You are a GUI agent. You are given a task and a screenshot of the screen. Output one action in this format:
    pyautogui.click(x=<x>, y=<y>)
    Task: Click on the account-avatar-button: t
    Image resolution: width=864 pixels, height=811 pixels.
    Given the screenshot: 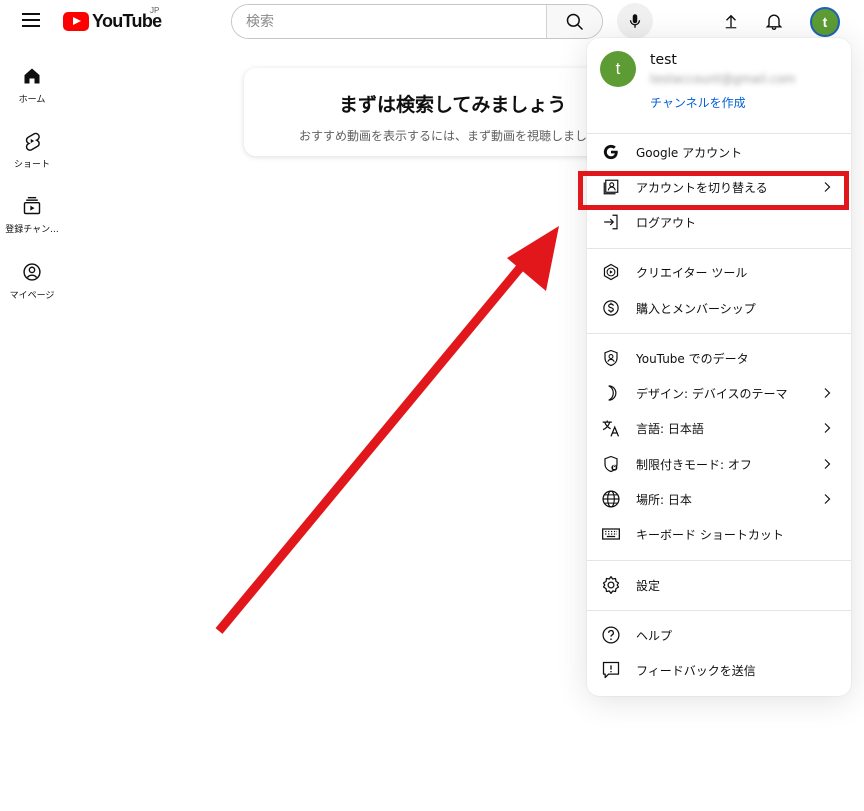 What is the action you would take?
    pyautogui.click(x=825, y=22)
    